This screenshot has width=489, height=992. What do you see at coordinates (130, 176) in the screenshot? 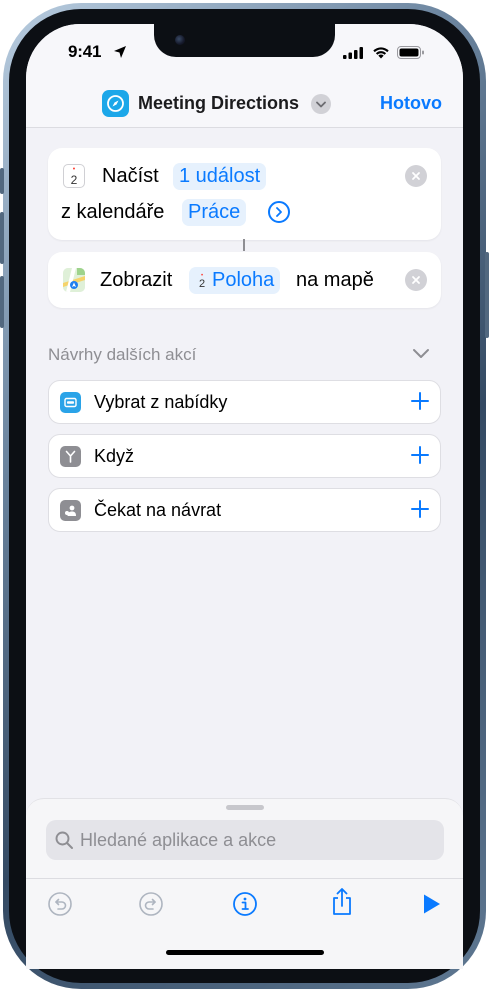
I see `action-verb: Načíst` at bounding box center [130, 176].